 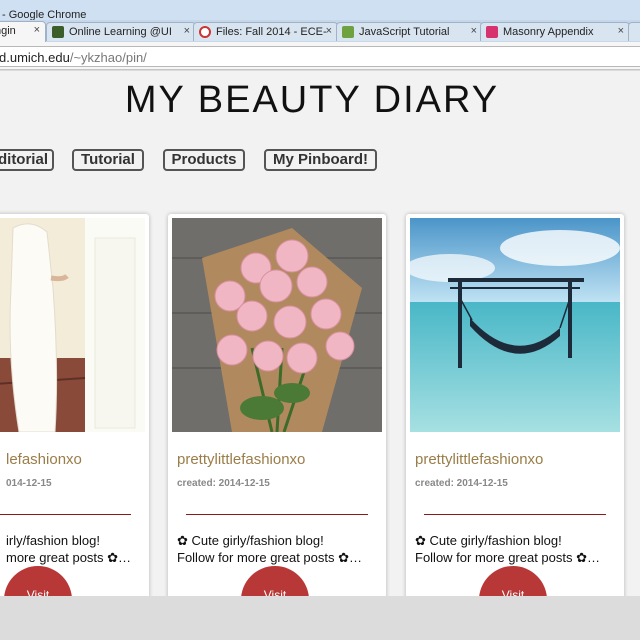 What do you see at coordinates (634, 31) in the screenshot?
I see `new-tab-button` at bounding box center [634, 31].